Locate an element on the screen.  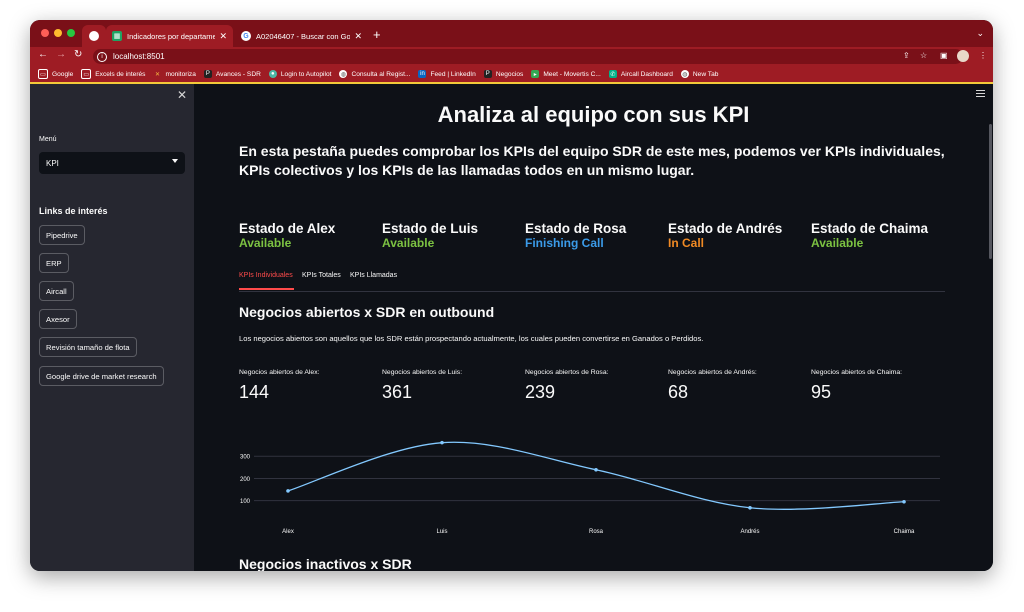
autopilot-icon: ● is located at coordinates (272, 74).